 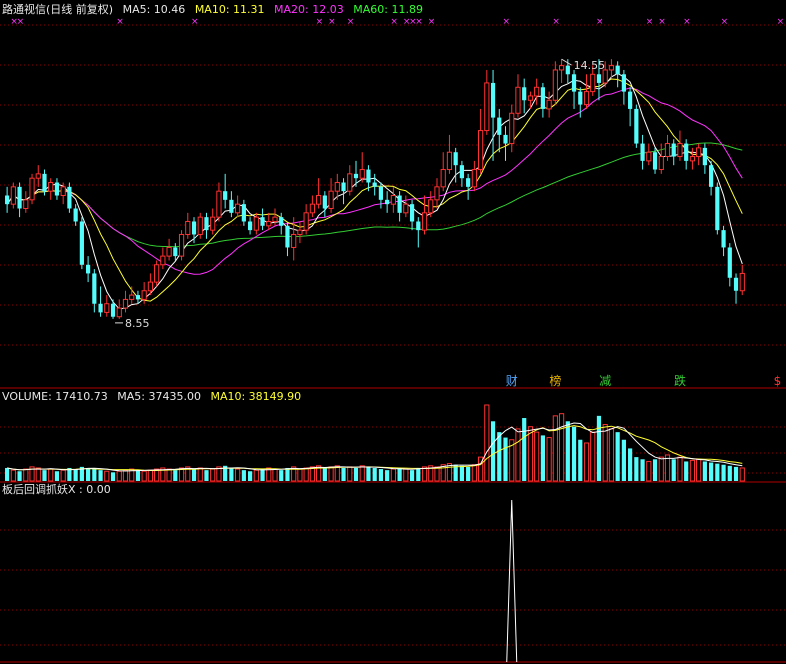 I want to click on ma10-legend: MA10: 11.31, so click(x=229, y=9).